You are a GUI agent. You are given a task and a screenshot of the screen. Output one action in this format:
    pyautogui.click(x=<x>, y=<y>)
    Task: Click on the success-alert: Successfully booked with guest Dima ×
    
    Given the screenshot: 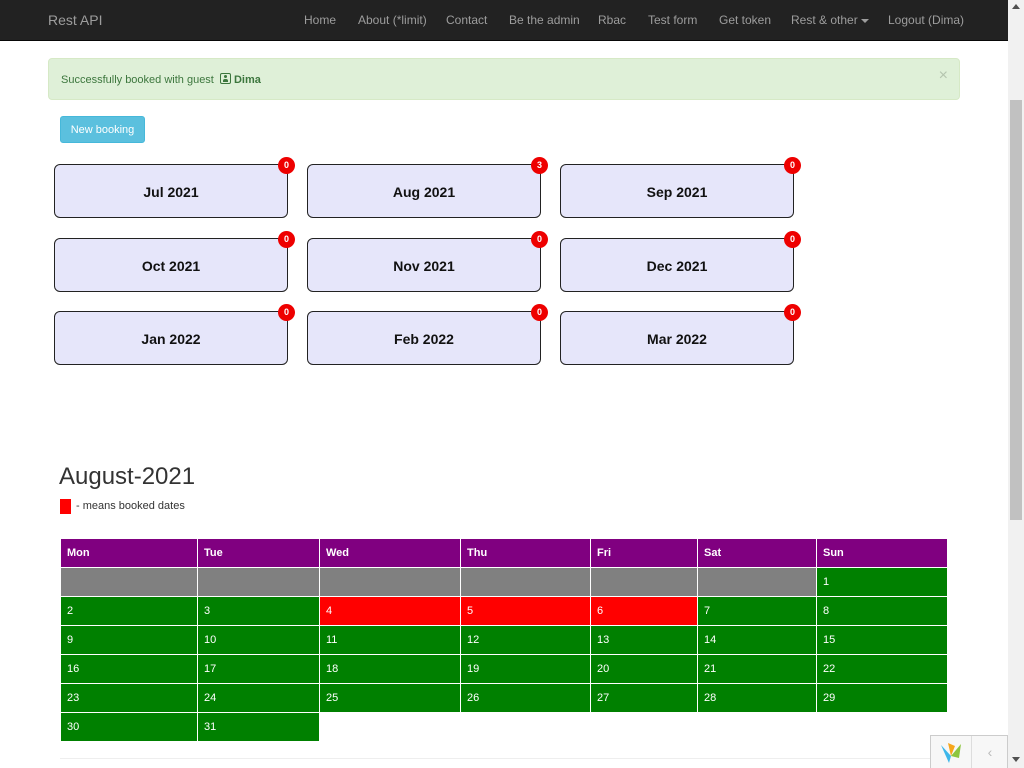 What is the action you would take?
    pyautogui.click(x=504, y=79)
    